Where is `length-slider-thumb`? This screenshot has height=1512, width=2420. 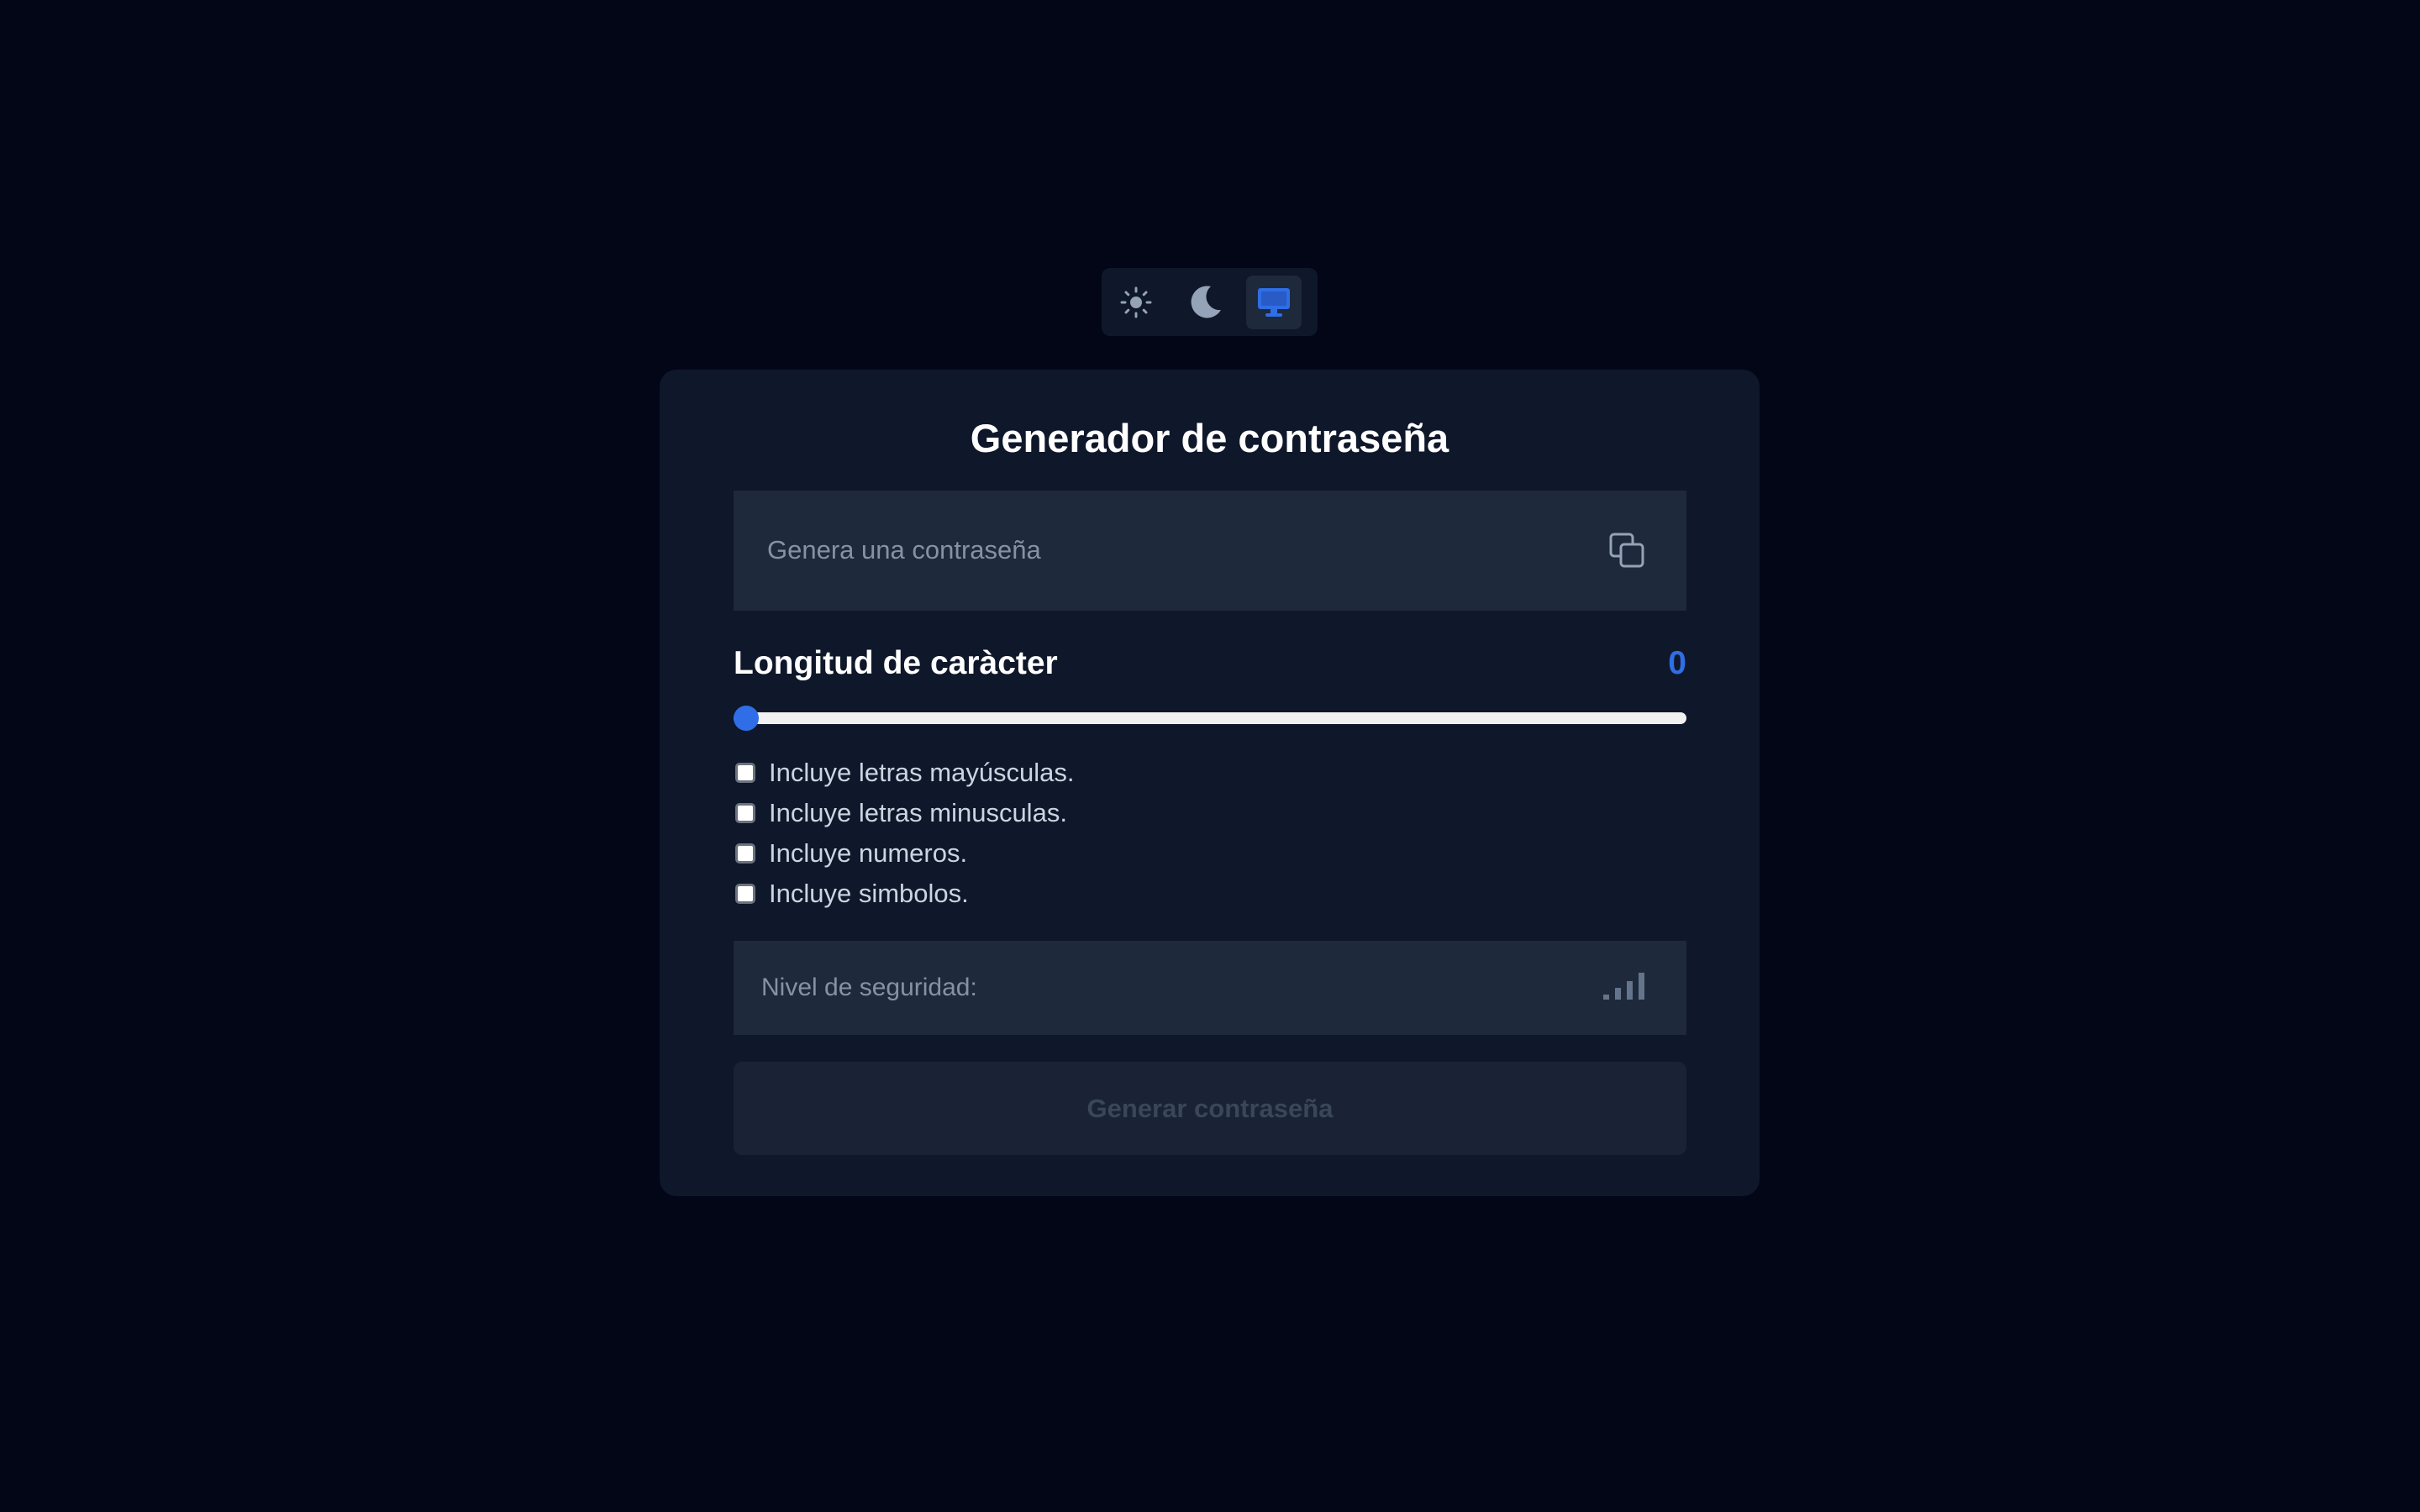 length-slider-thumb is located at coordinates (747, 718).